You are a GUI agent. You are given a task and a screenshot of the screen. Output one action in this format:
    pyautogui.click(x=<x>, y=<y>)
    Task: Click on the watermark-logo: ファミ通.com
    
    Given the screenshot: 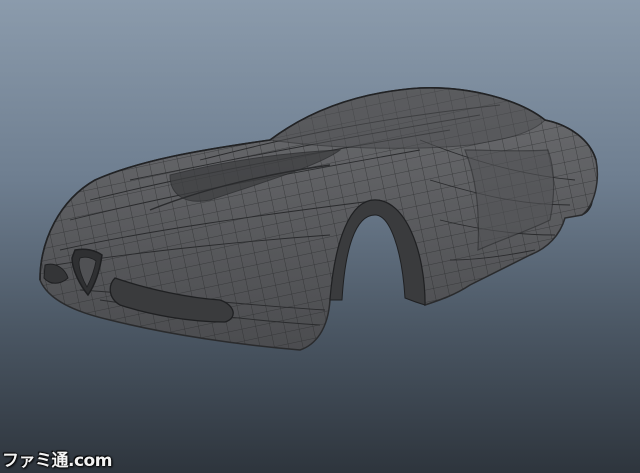 What is the action you would take?
    pyautogui.click(x=57, y=461)
    